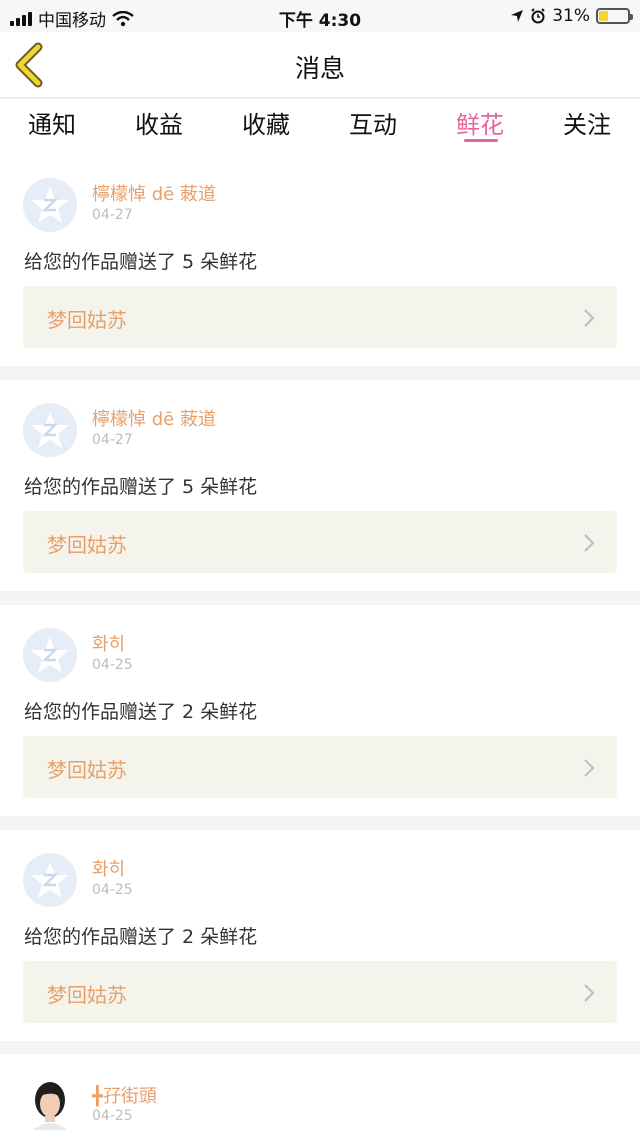  I want to click on username: ╋孖街頭, so click(124, 1095).